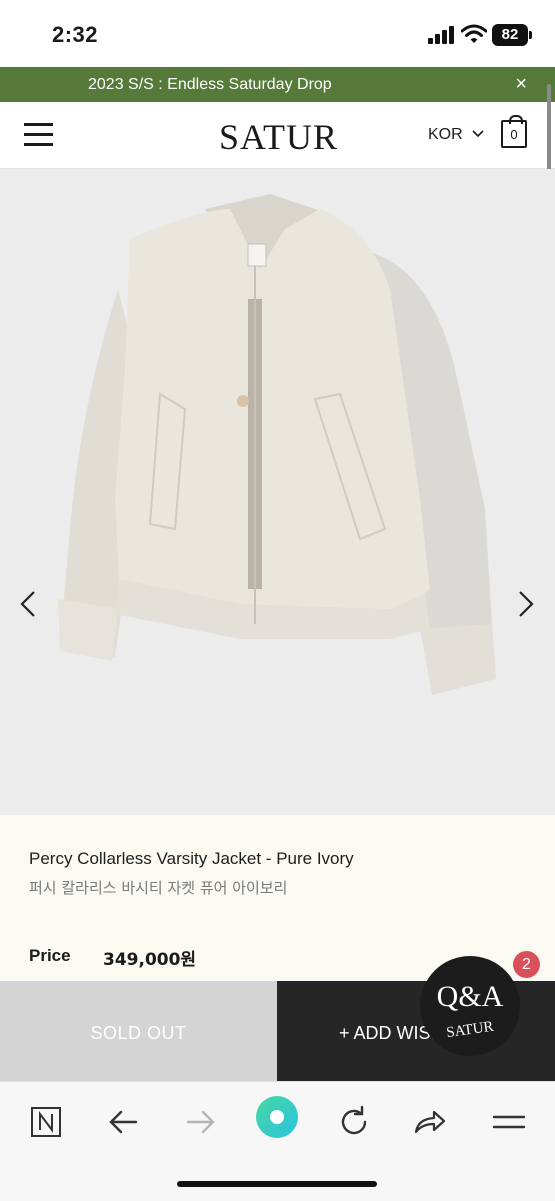 Image resolution: width=555 pixels, height=1201 pixels. Describe the element at coordinates (354, 1122) in the screenshot. I see `reload-icon` at that location.